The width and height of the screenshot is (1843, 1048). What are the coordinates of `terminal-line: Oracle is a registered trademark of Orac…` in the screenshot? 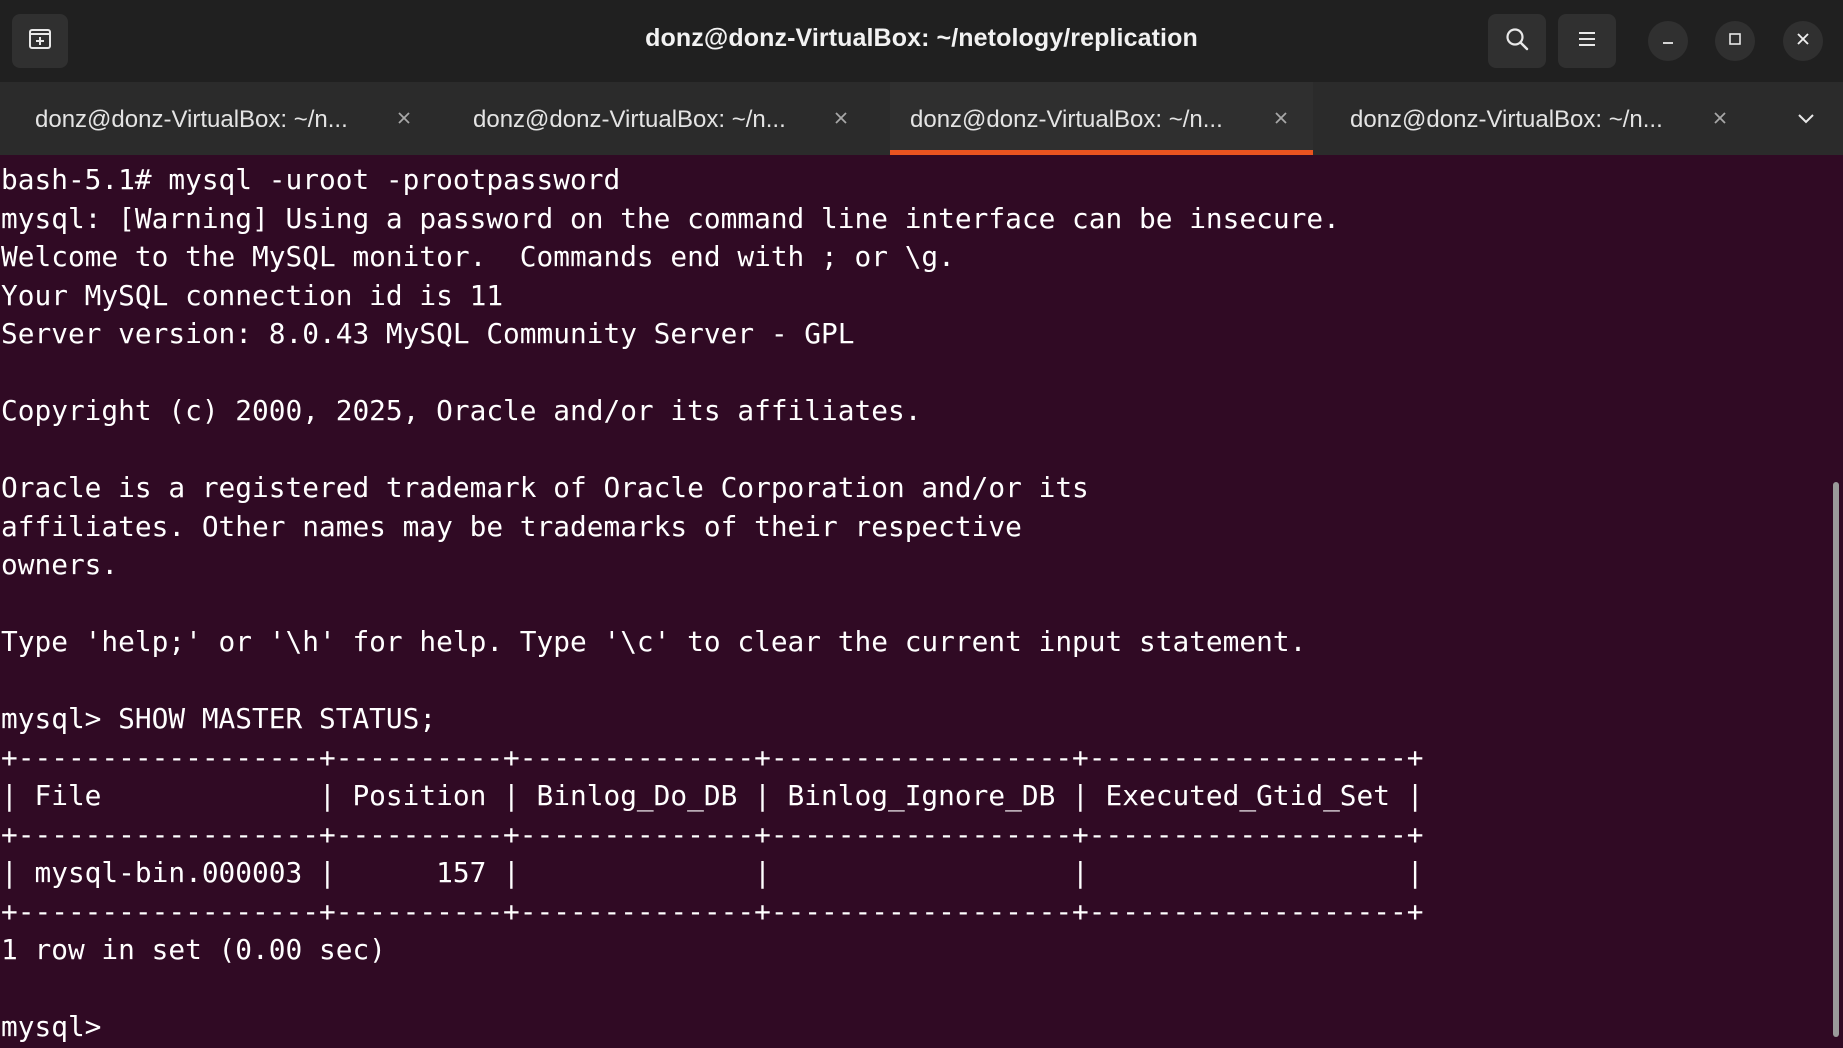 It's located at (545, 487).